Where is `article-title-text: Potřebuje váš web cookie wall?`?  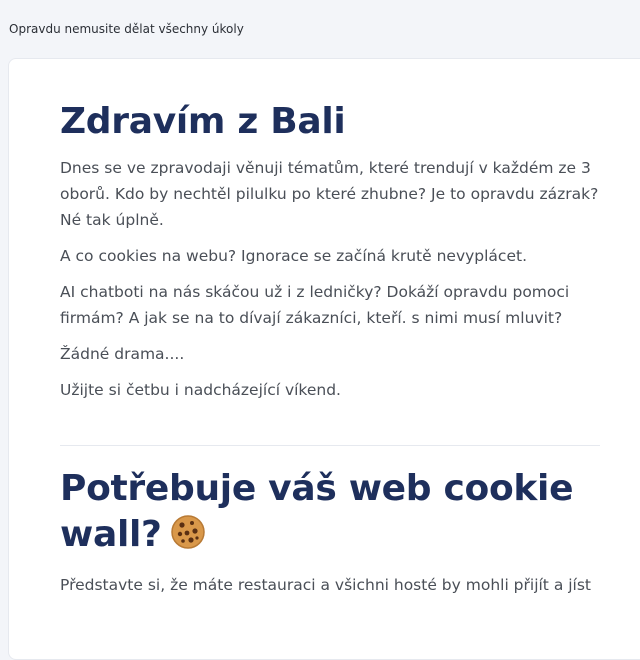
article-title-text: Potřebuje váš web cookie wall? is located at coordinates (317, 511).